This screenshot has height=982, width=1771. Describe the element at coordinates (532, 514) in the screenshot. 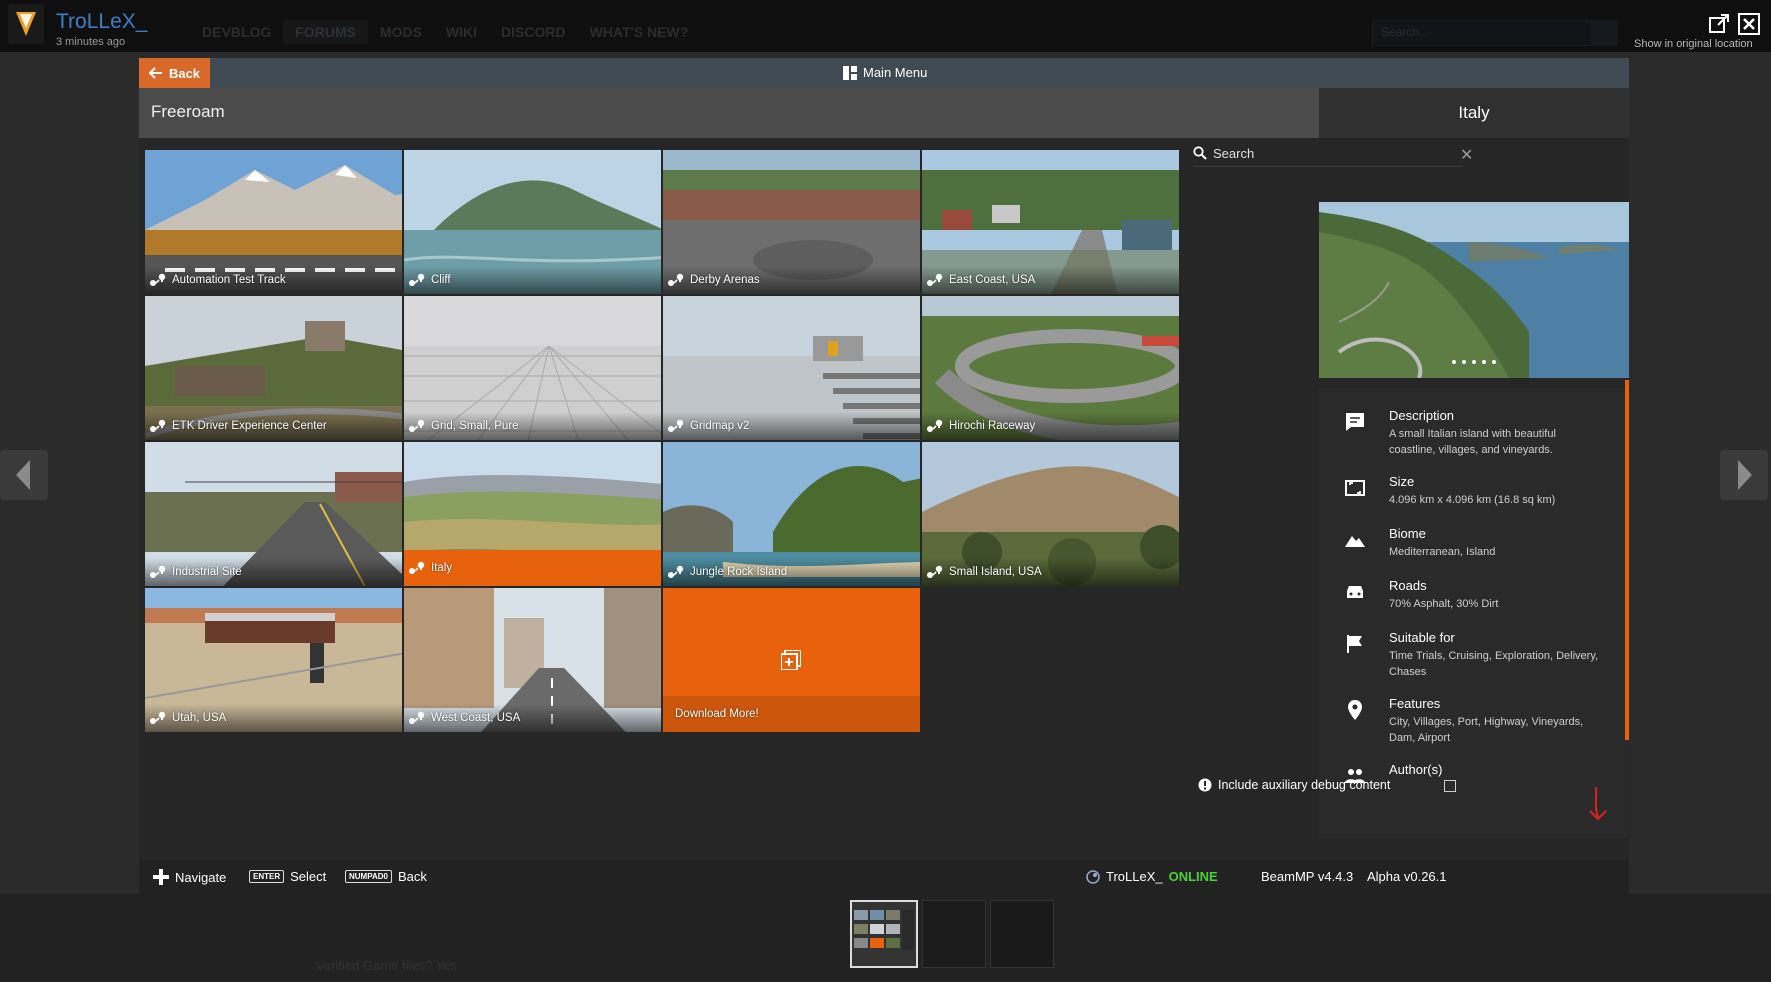

I see `map-tile: Italy` at that location.